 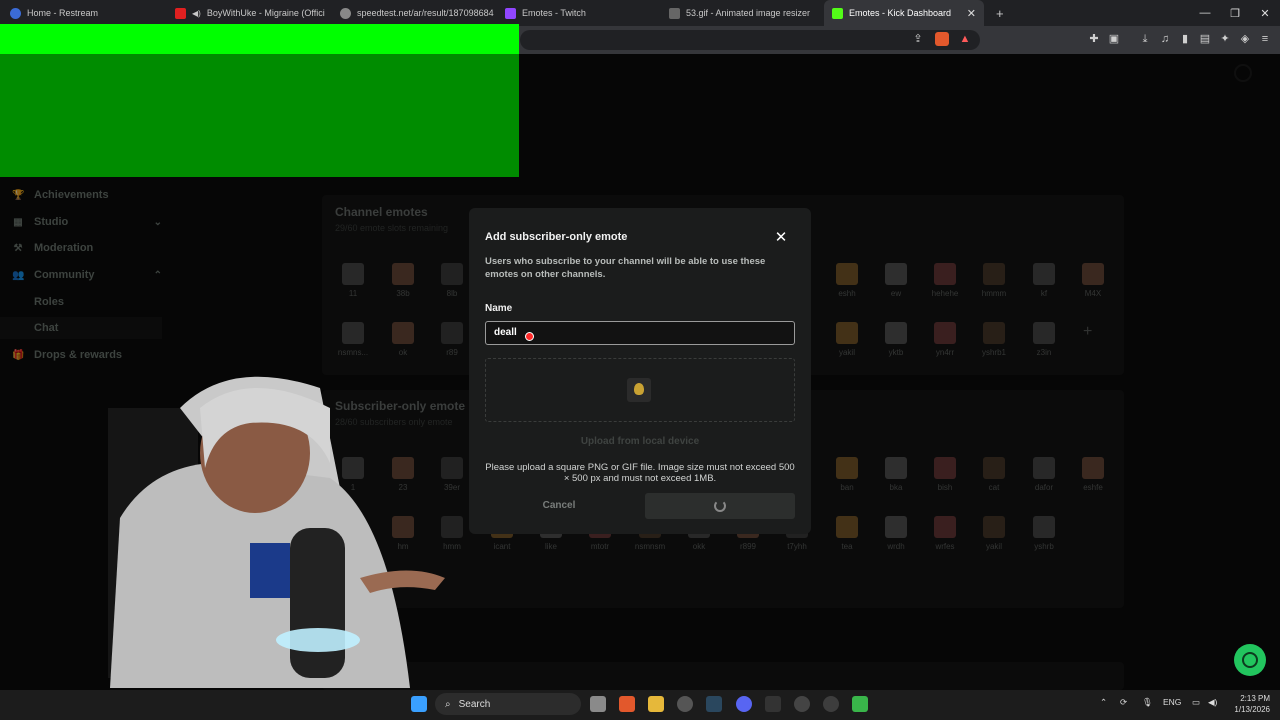 I want to click on tab-kick-dashboard: Emotes - Kick Dashboard ✕, so click(x=904, y=13).